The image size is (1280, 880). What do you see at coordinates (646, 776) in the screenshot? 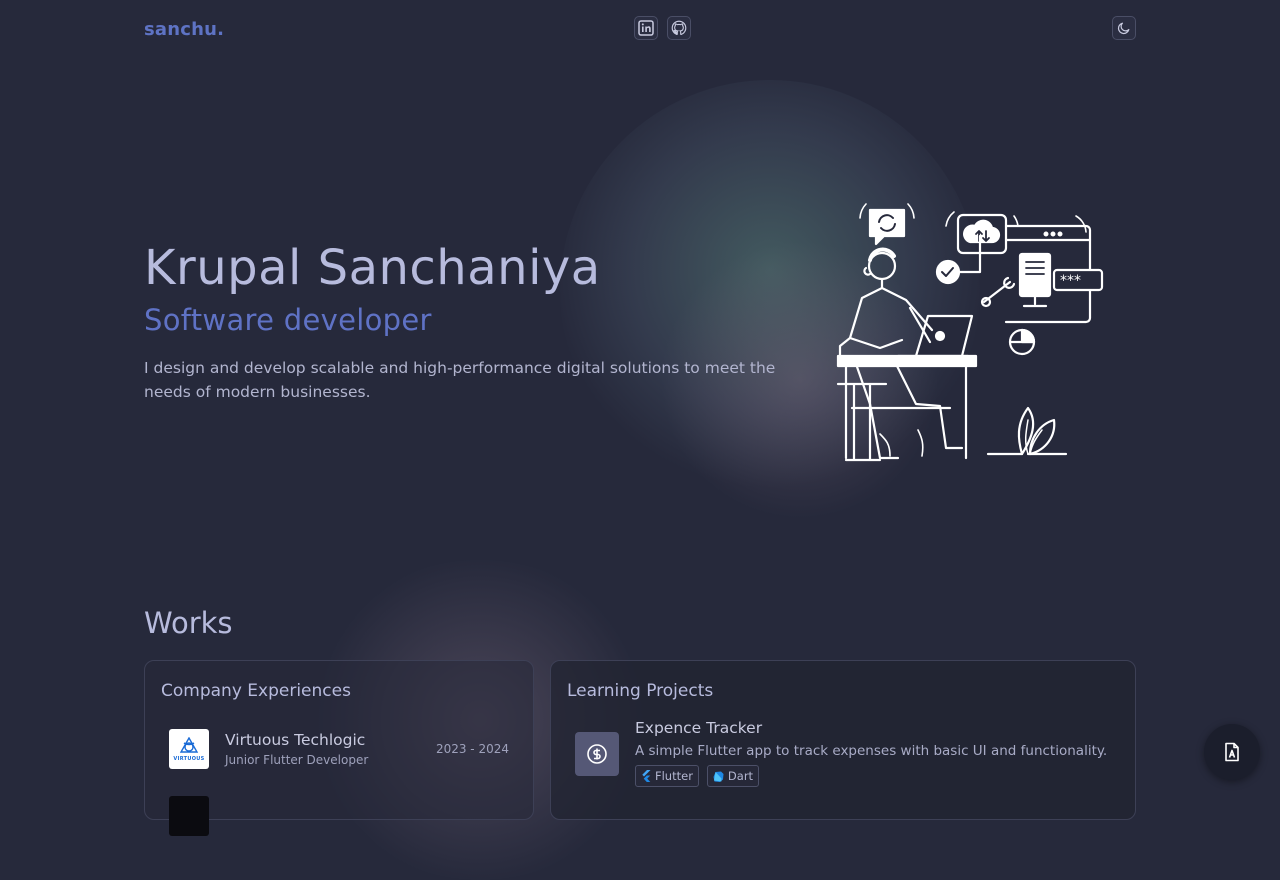
I see `flutter-icon` at bounding box center [646, 776].